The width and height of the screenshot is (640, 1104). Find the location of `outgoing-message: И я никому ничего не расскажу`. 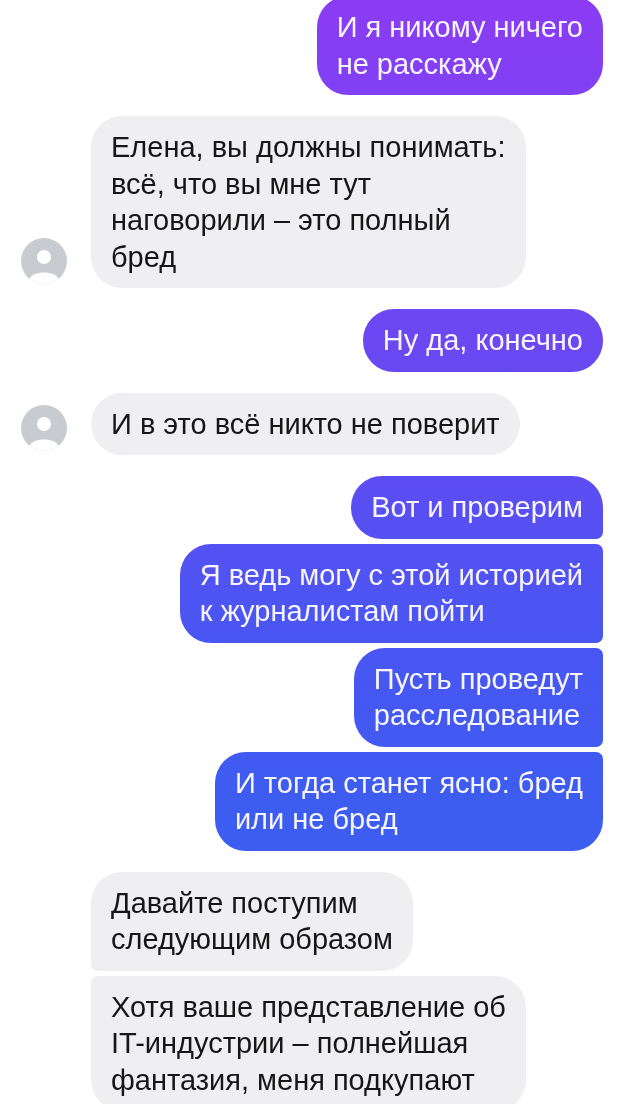

outgoing-message: И я никому ничего не расскажу is located at coordinates (459, 47).